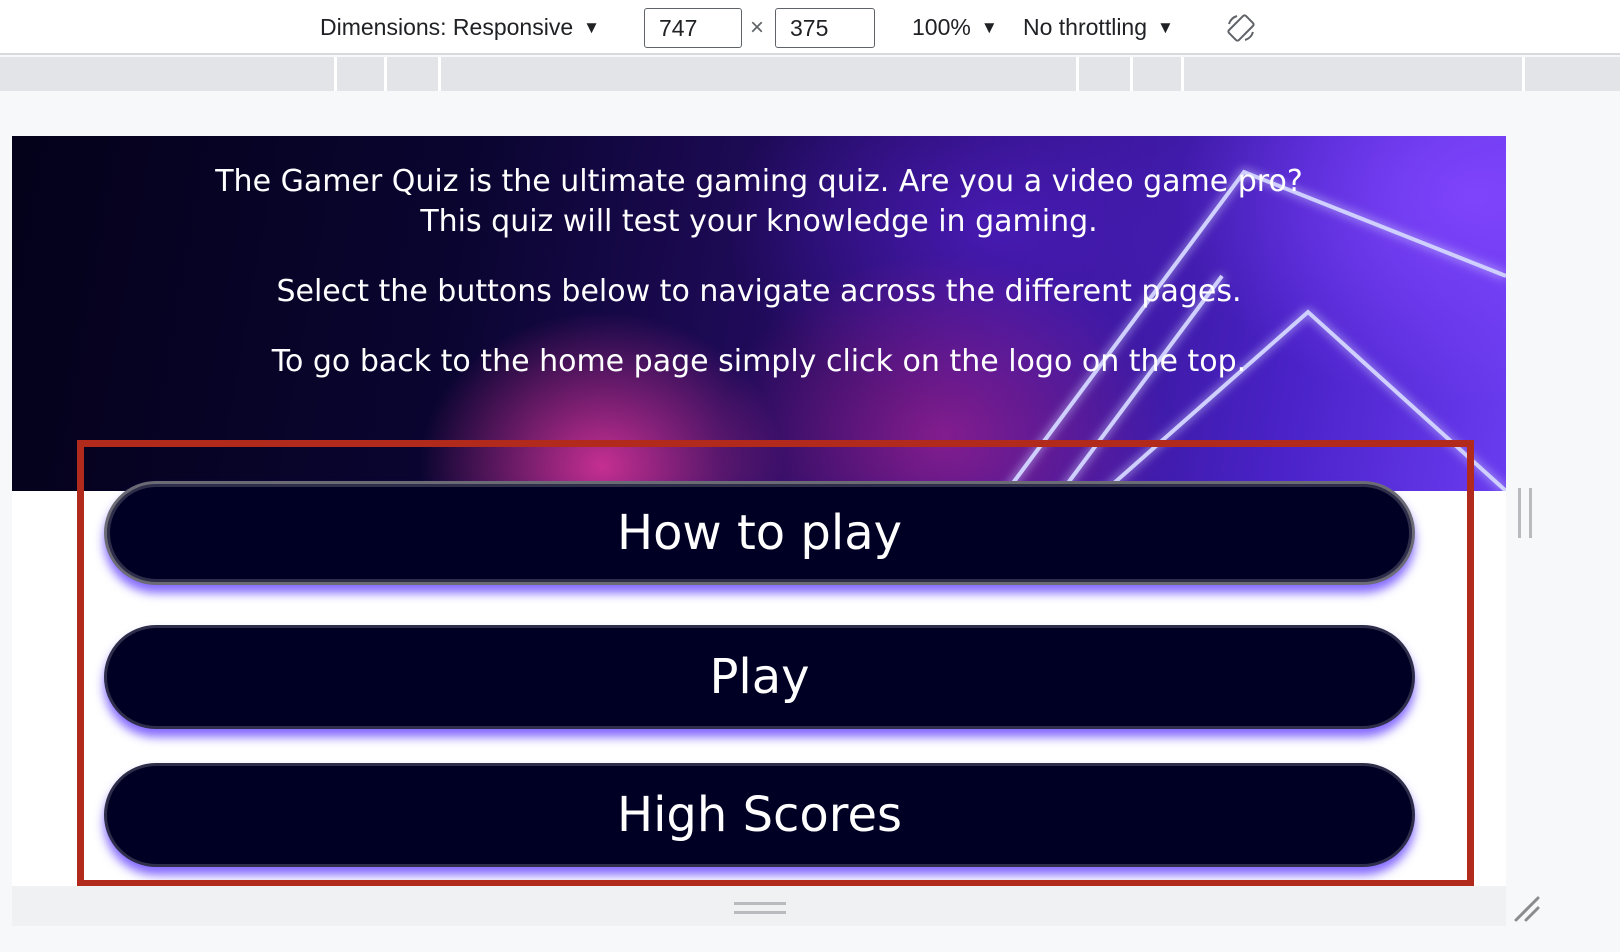 The height and width of the screenshot is (952, 1620). What do you see at coordinates (757, 27) in the screenshot?
I see `times-symbol: ×` at bounding box center [757, 27].